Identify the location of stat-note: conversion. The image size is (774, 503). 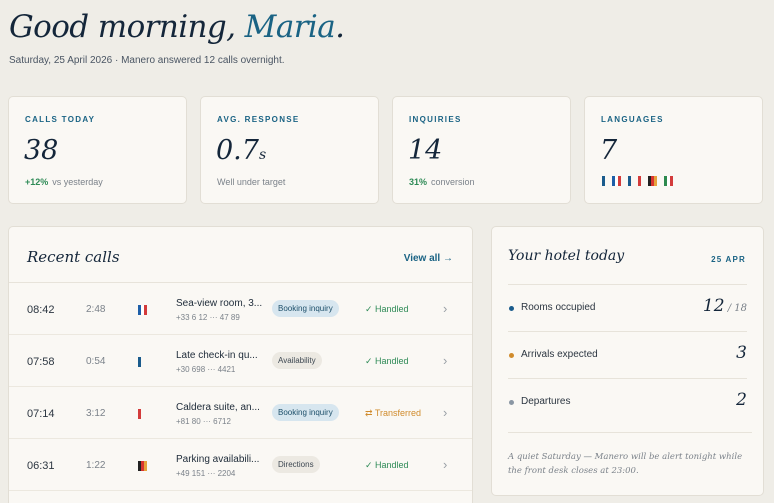
(453, 182).